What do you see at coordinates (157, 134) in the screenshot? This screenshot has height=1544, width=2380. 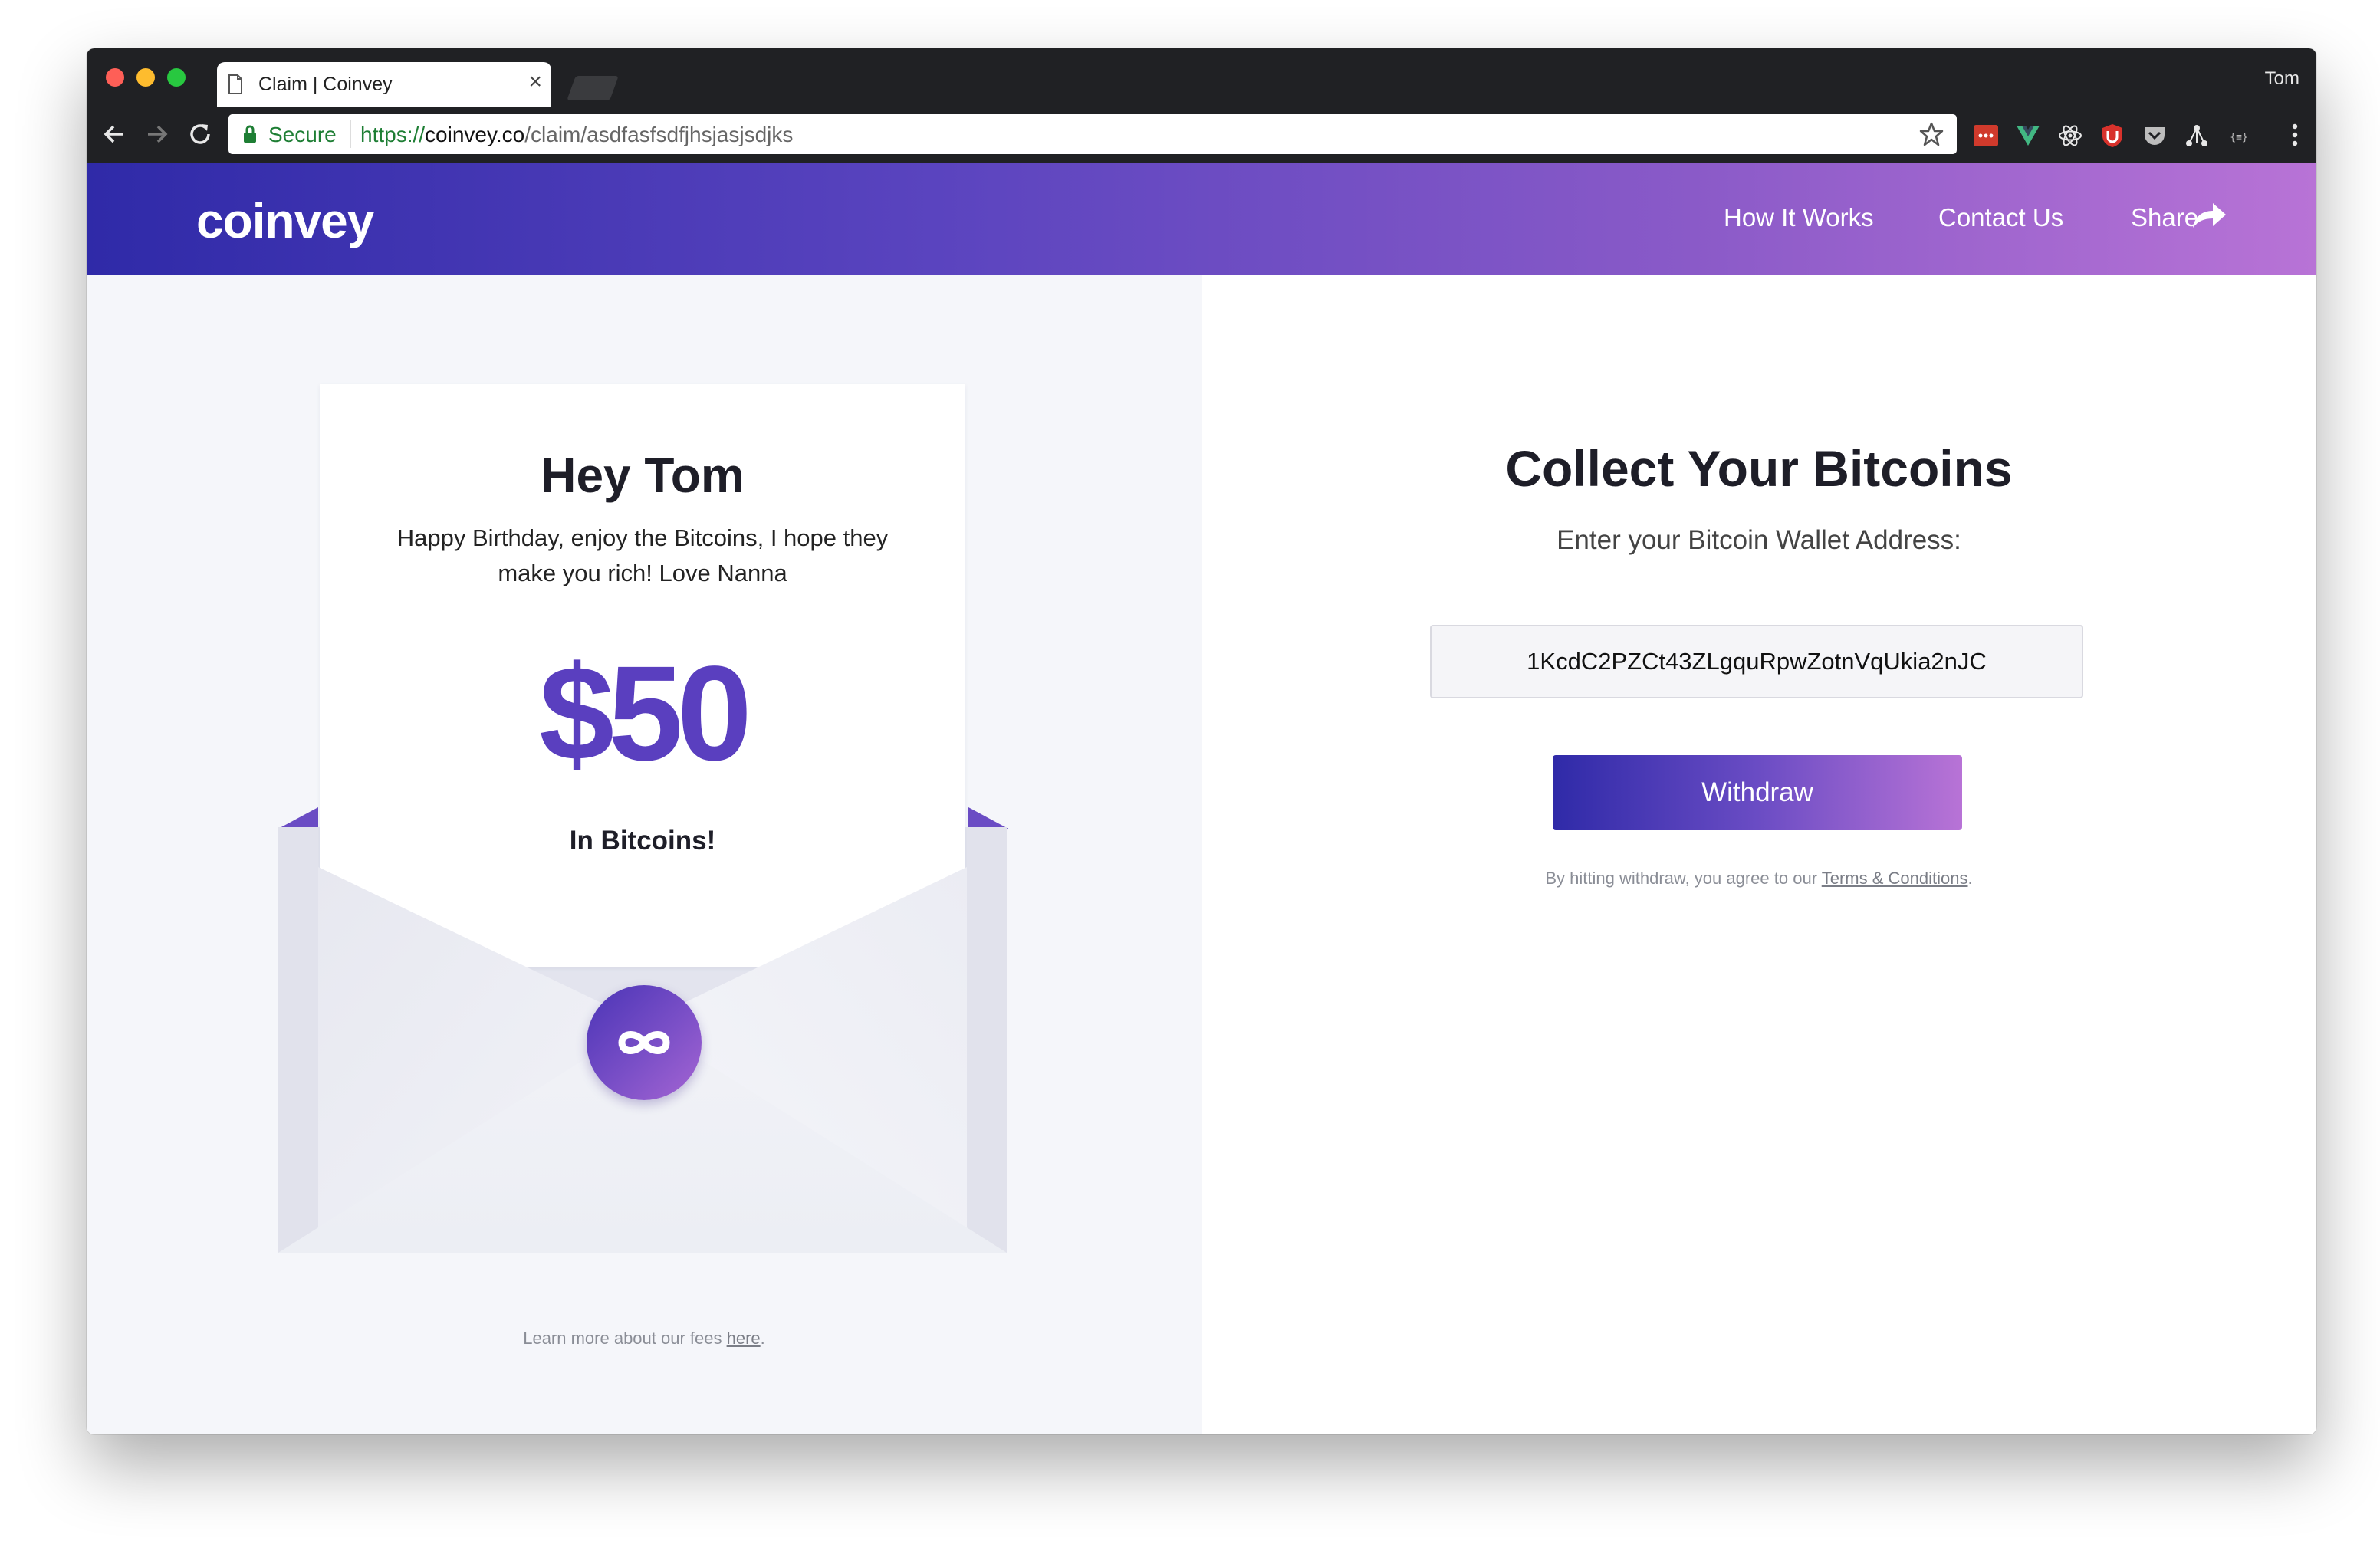 I see `forward-arrow-icon` at bounding box center [157, 134].